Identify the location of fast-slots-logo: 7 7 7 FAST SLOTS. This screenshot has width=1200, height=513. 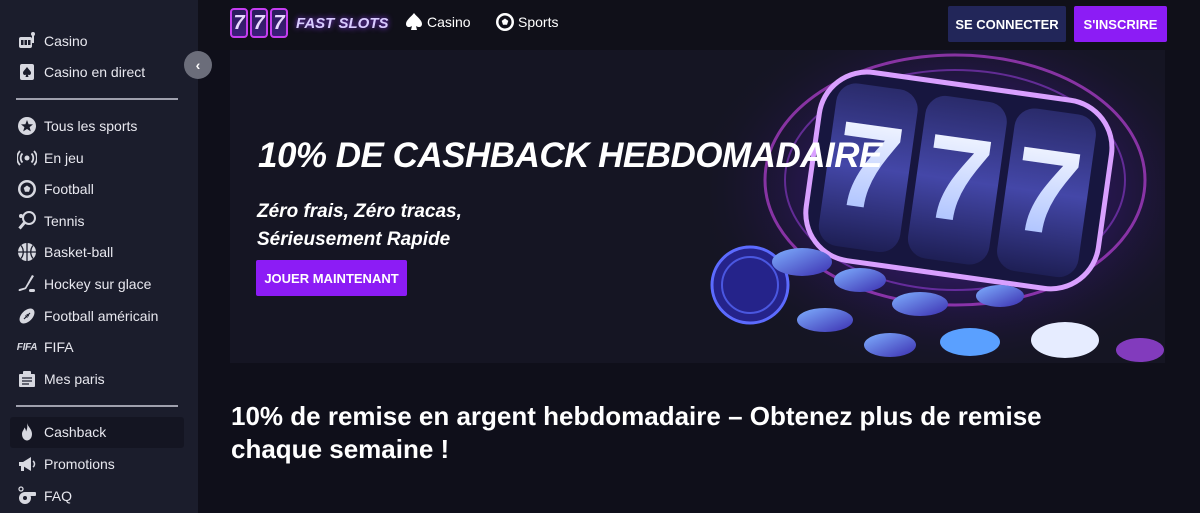
(309, 23).